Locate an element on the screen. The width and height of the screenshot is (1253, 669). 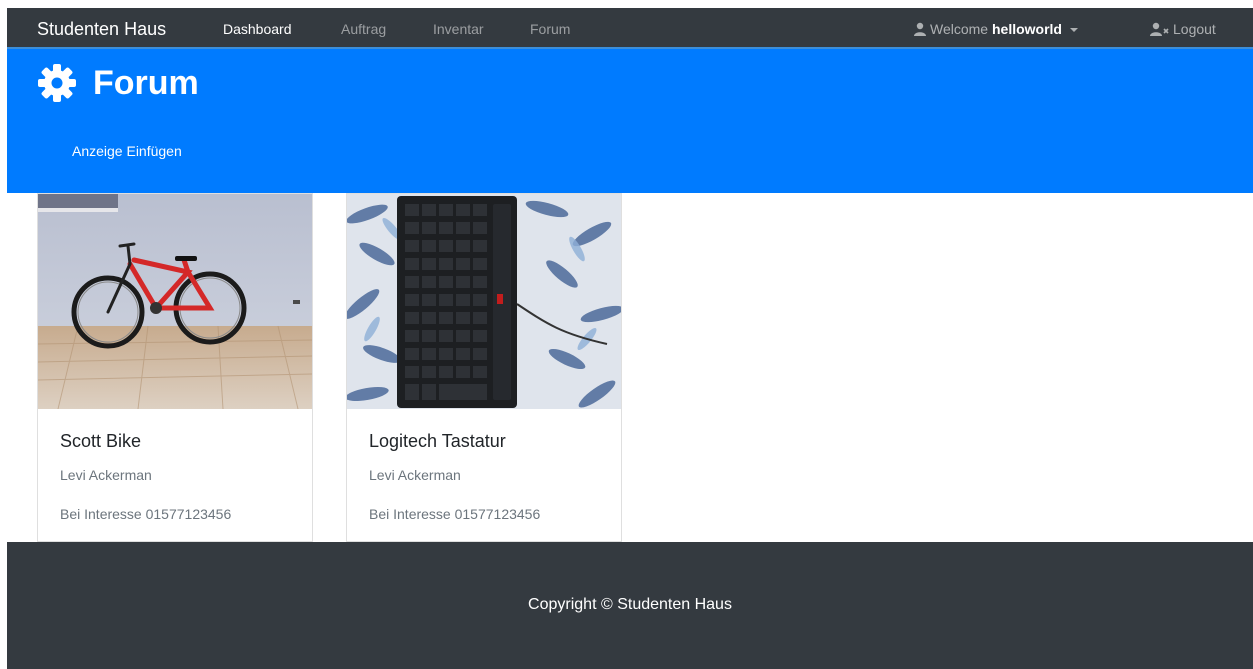
page-title-text: Forum is located at coordinates (146, 83).